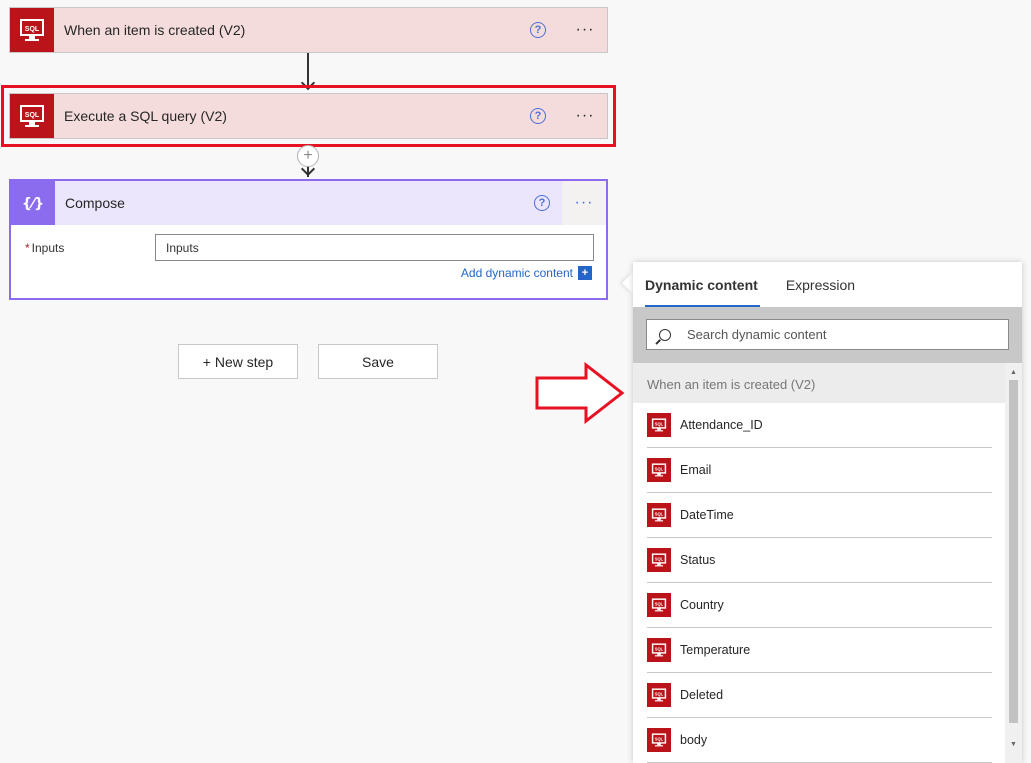 The width and height of the screenshot is (1031, 763). What do you see at coordinates (702, 292) in the screenshot?
I see `tab-dynamic-content: Dynamic content` at bounding box center [702, 292].